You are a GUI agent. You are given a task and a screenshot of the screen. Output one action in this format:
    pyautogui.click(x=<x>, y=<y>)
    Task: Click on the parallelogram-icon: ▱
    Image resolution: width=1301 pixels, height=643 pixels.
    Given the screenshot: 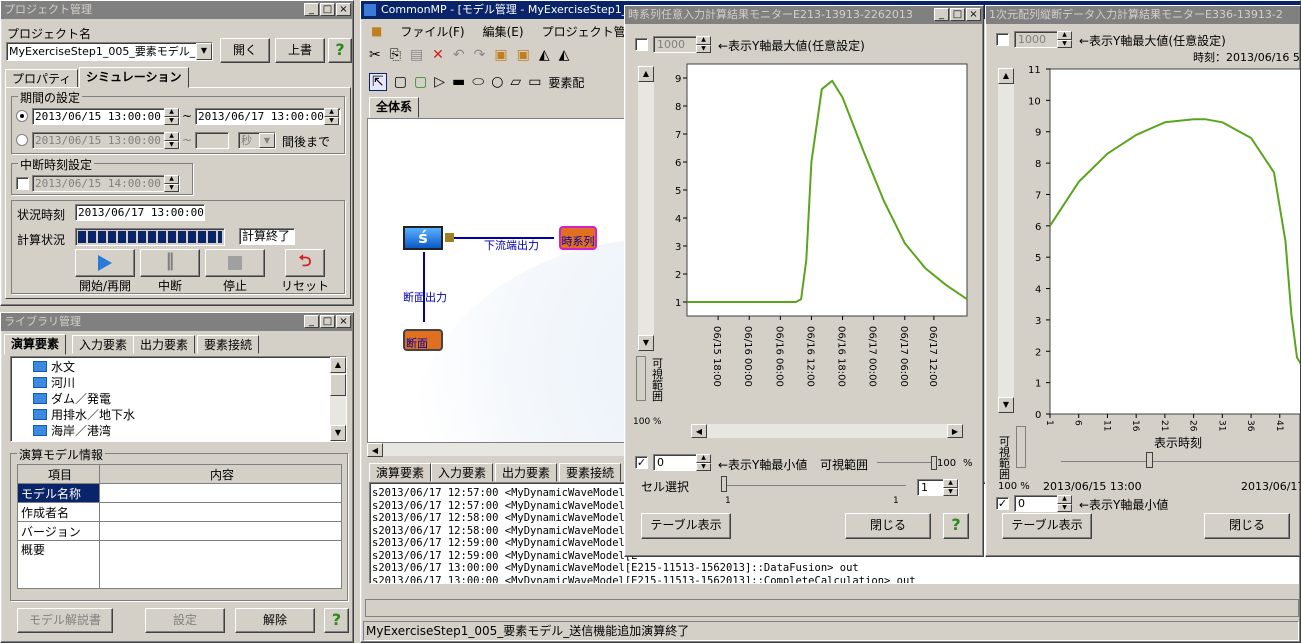 What is the action you would take?
    pyautogui.click(x=515, y=82)
    